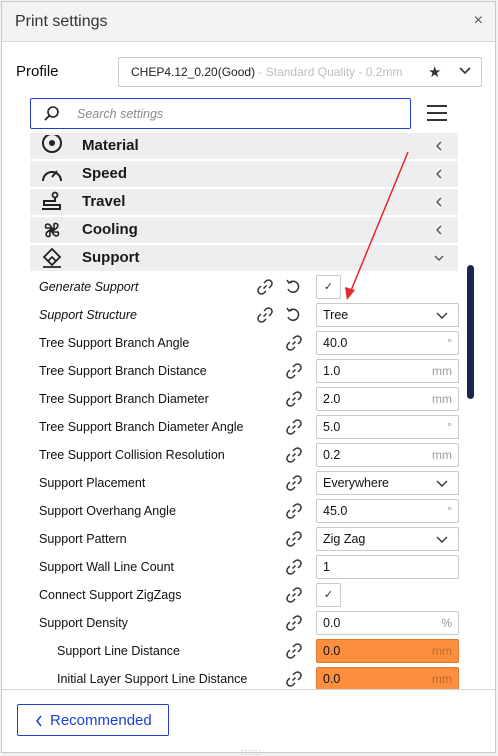 This screenshot has width=498, height=756. What do you see at coordinates (107, 567) in the screenshot?
I see `setting-label: Support Wall Line Count` at bounding box center [107, 567].